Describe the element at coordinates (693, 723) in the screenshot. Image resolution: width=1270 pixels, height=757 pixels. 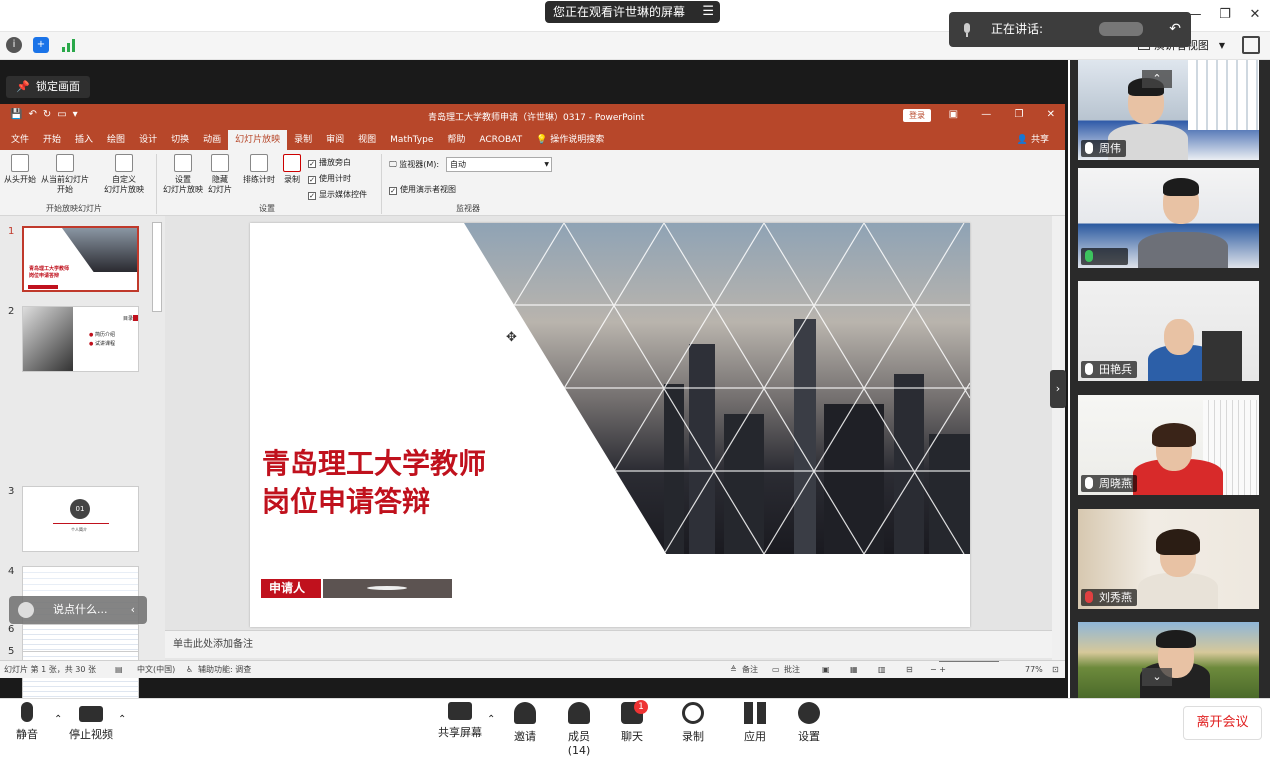
I see `record-button: 录制` at that location.